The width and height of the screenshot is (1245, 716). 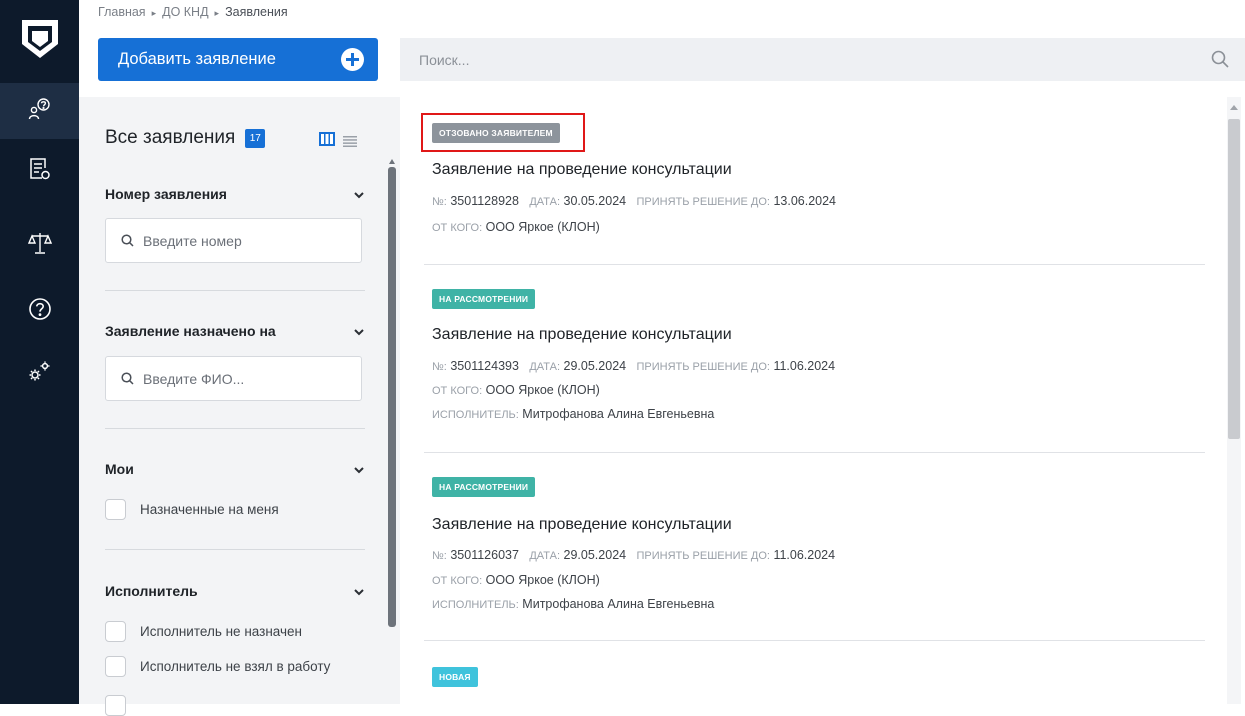 I want to click on rail-item-justice, so click(x=39, y=245).